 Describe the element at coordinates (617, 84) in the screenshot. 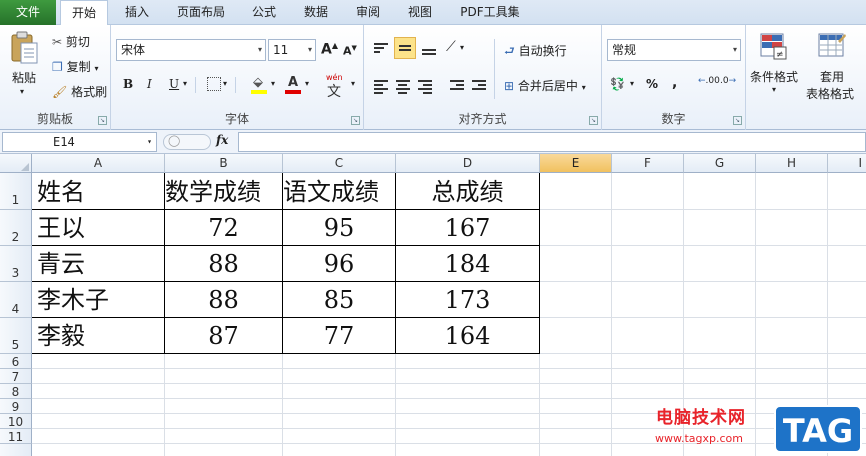

I see `currency-icon: 💱` at that location.